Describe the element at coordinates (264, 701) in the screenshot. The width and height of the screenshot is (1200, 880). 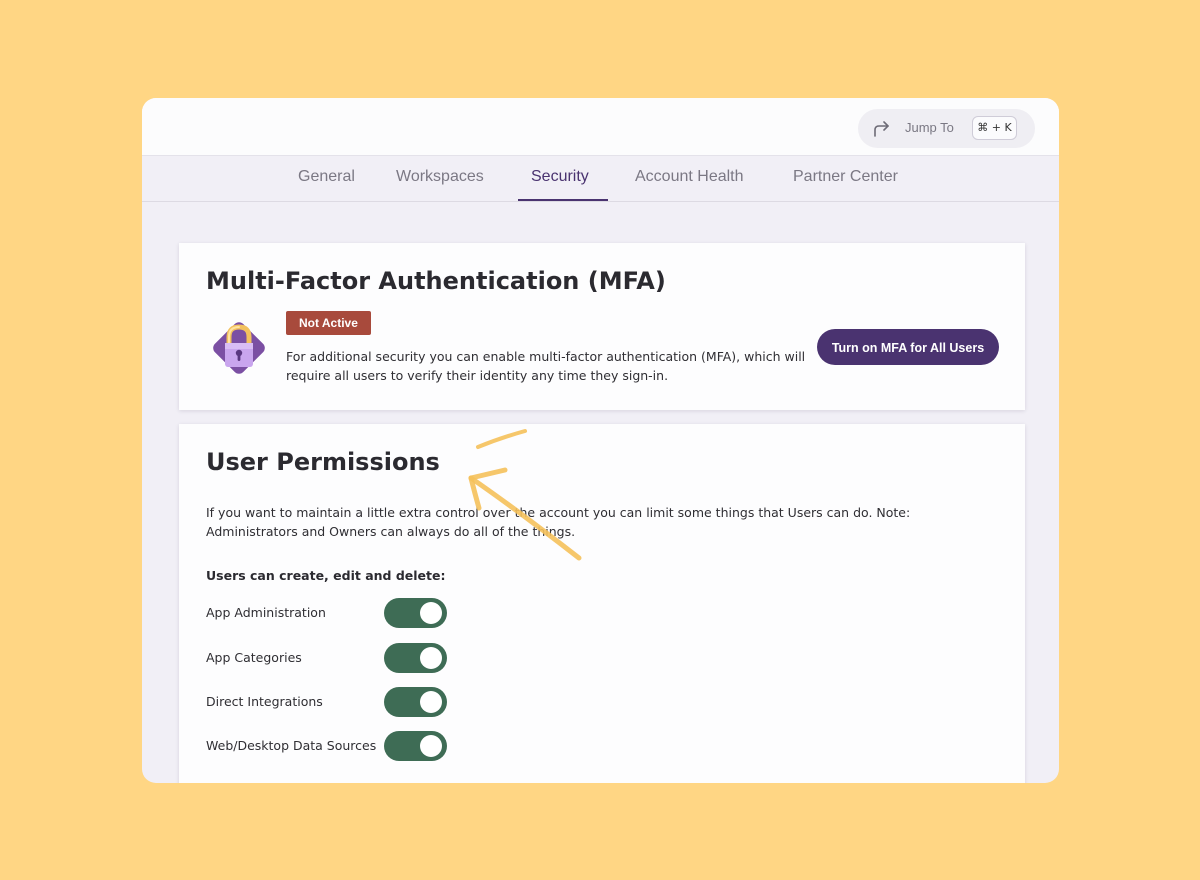
I see `permission-label: Direct Integrations` at that location.